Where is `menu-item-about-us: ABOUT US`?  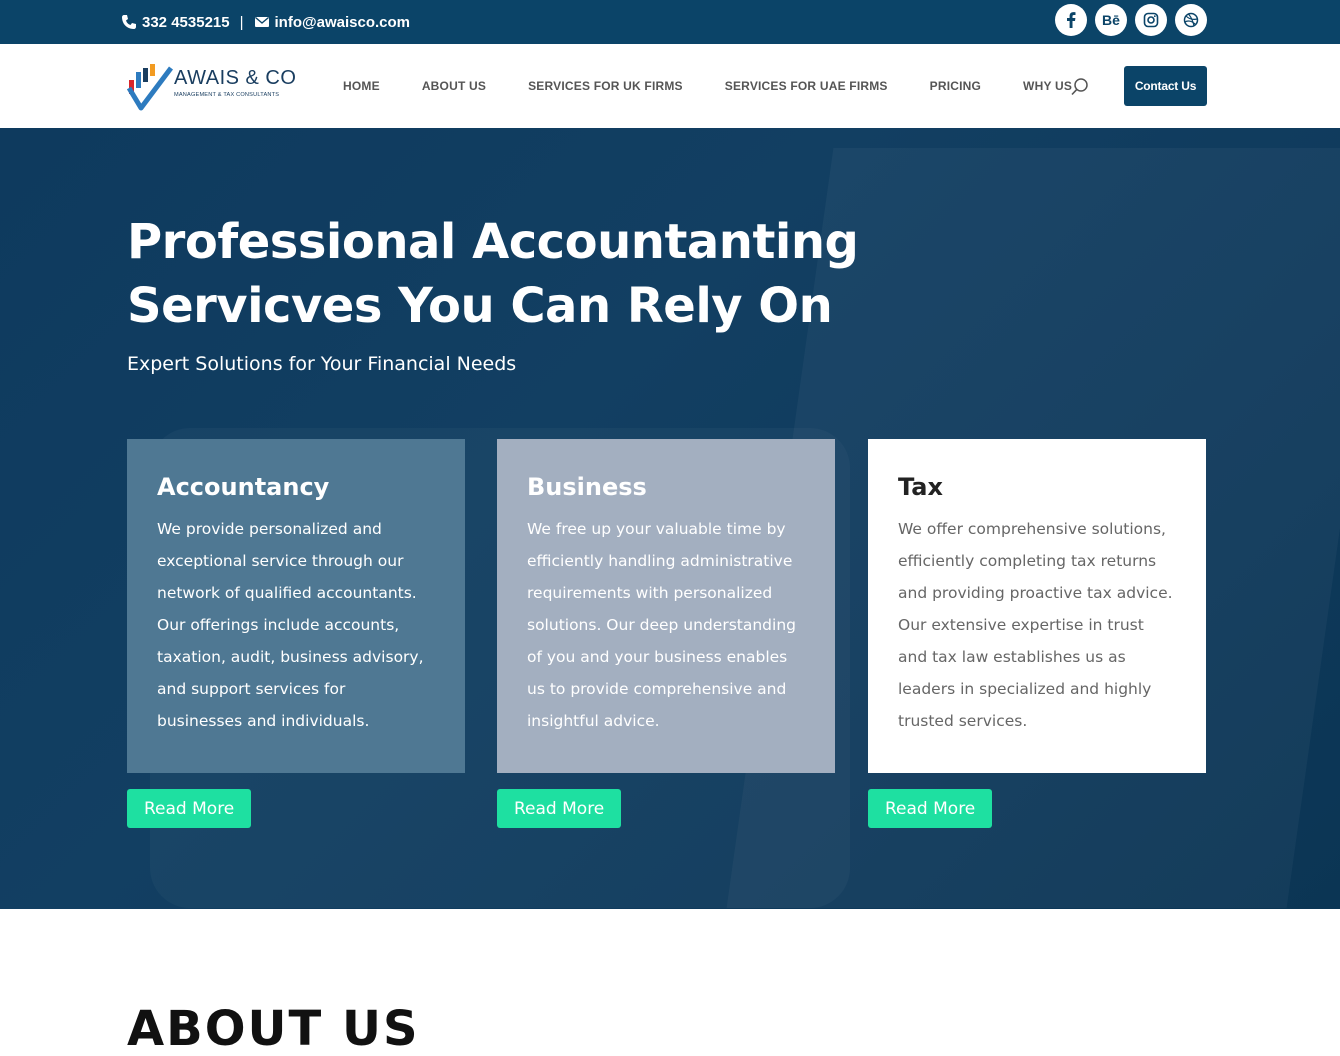
menu-item-about-us: ABOUT US is located at coordinates (454, 86).